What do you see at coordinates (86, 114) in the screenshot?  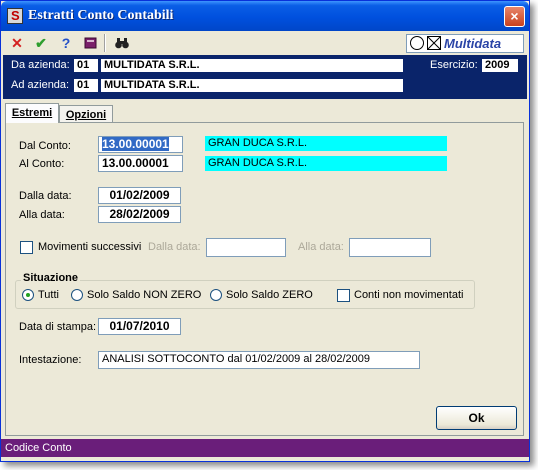 I see `tab-opzioni: Opzioni` at bounding box center [86, 114].